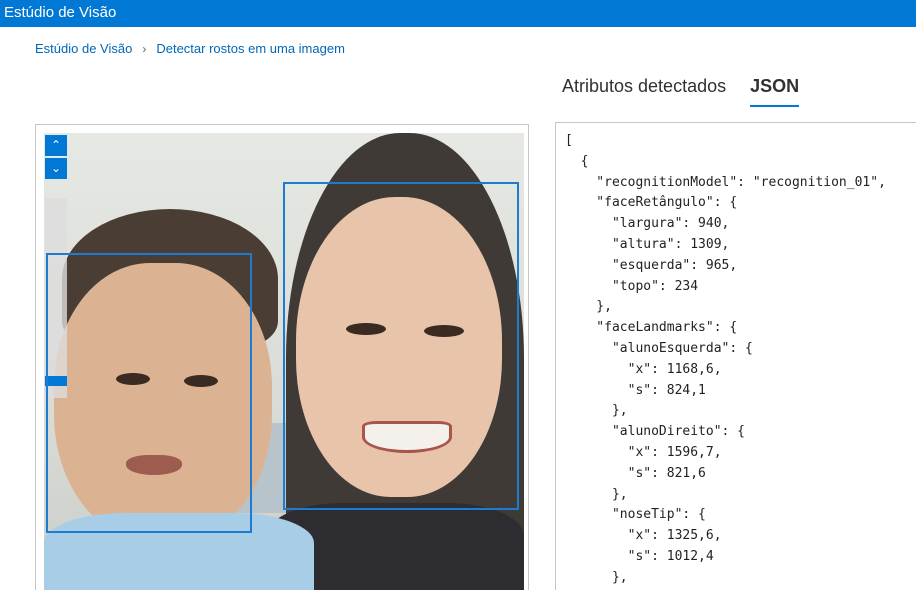 This screenshot has height=590, width=916. I want to click on json-line: "alunoDireito": {, so click(655, 432).